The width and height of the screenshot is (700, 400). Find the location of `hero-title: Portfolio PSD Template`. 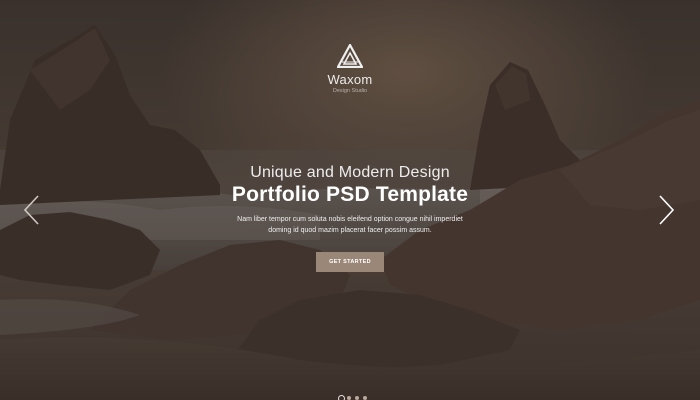

hero-title: Portfolio PSD Template is located at coordinates (350, 194).